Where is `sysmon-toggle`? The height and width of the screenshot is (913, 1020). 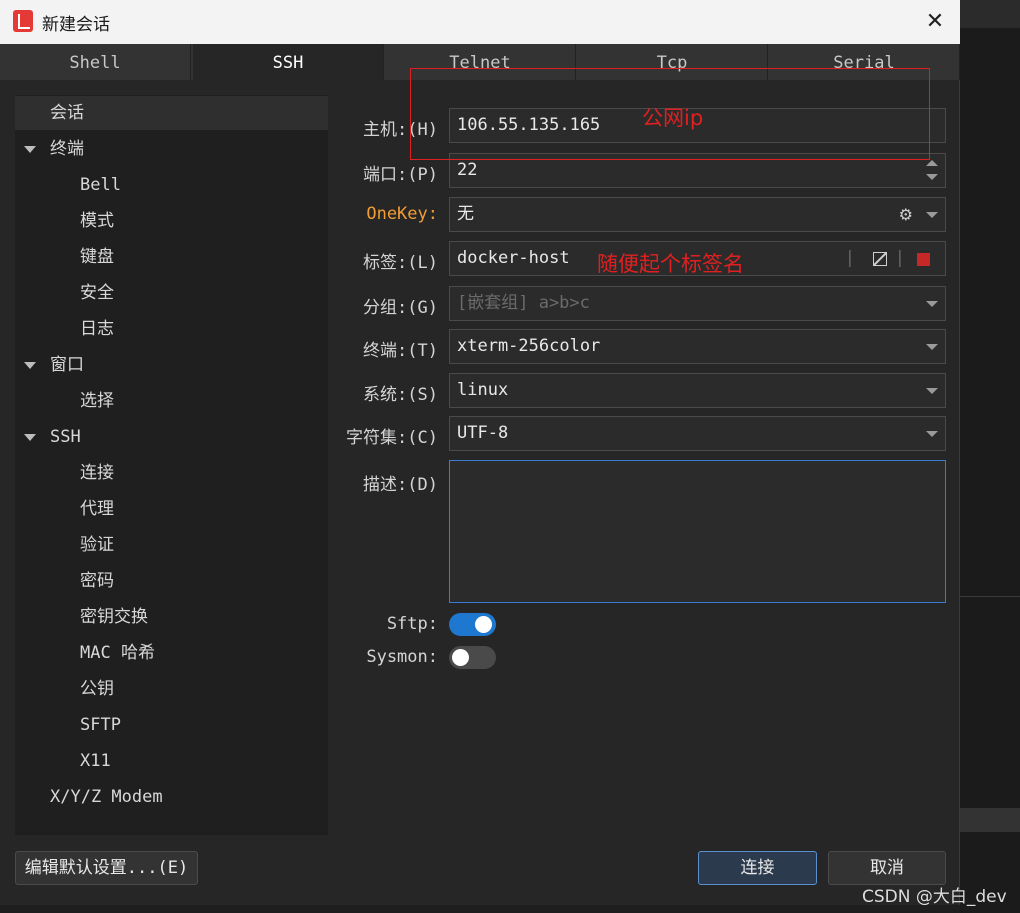
sysmon-toggle is located at coordinates (472, 657).